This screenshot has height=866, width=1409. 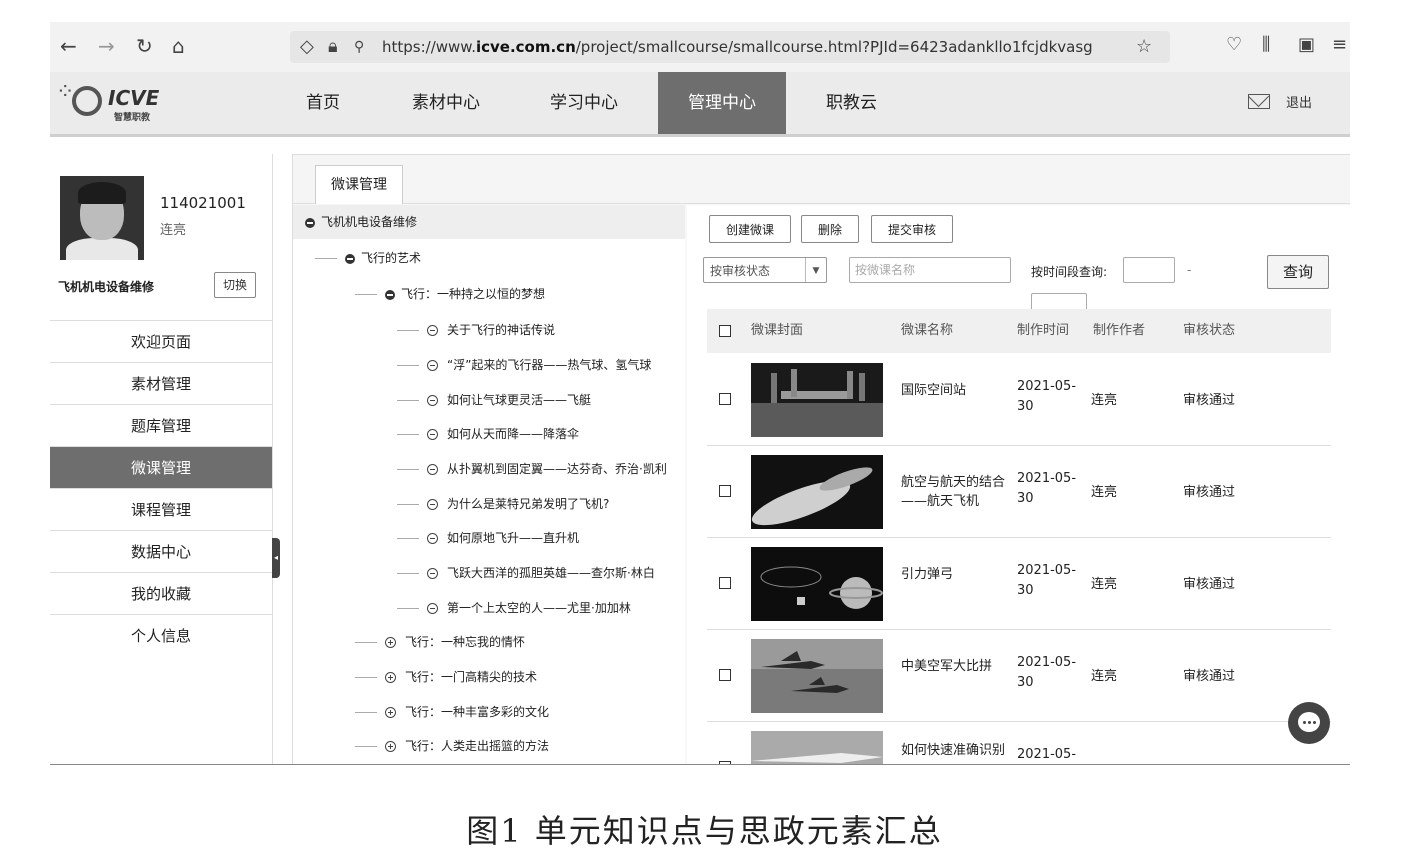 I want to click on chat-icon, so click(x=1309, y=723).